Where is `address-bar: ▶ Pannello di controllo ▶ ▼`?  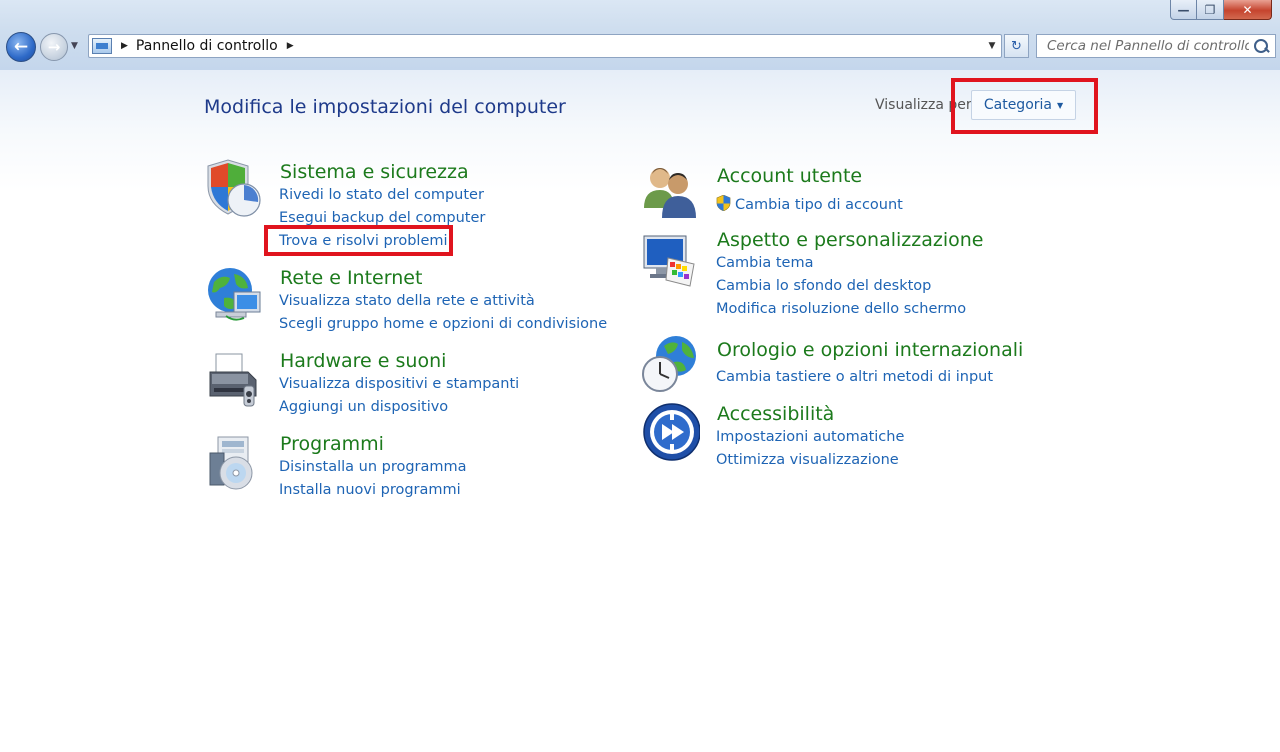 address-bar: ▶ Pannello di controllo ▶ ▼ is located at coordinates (545, 46).